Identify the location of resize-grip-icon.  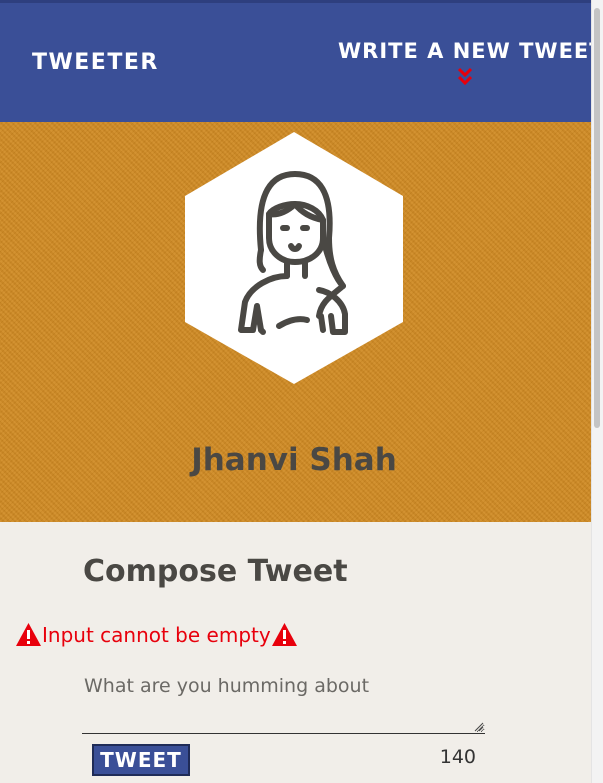
(479, 727).